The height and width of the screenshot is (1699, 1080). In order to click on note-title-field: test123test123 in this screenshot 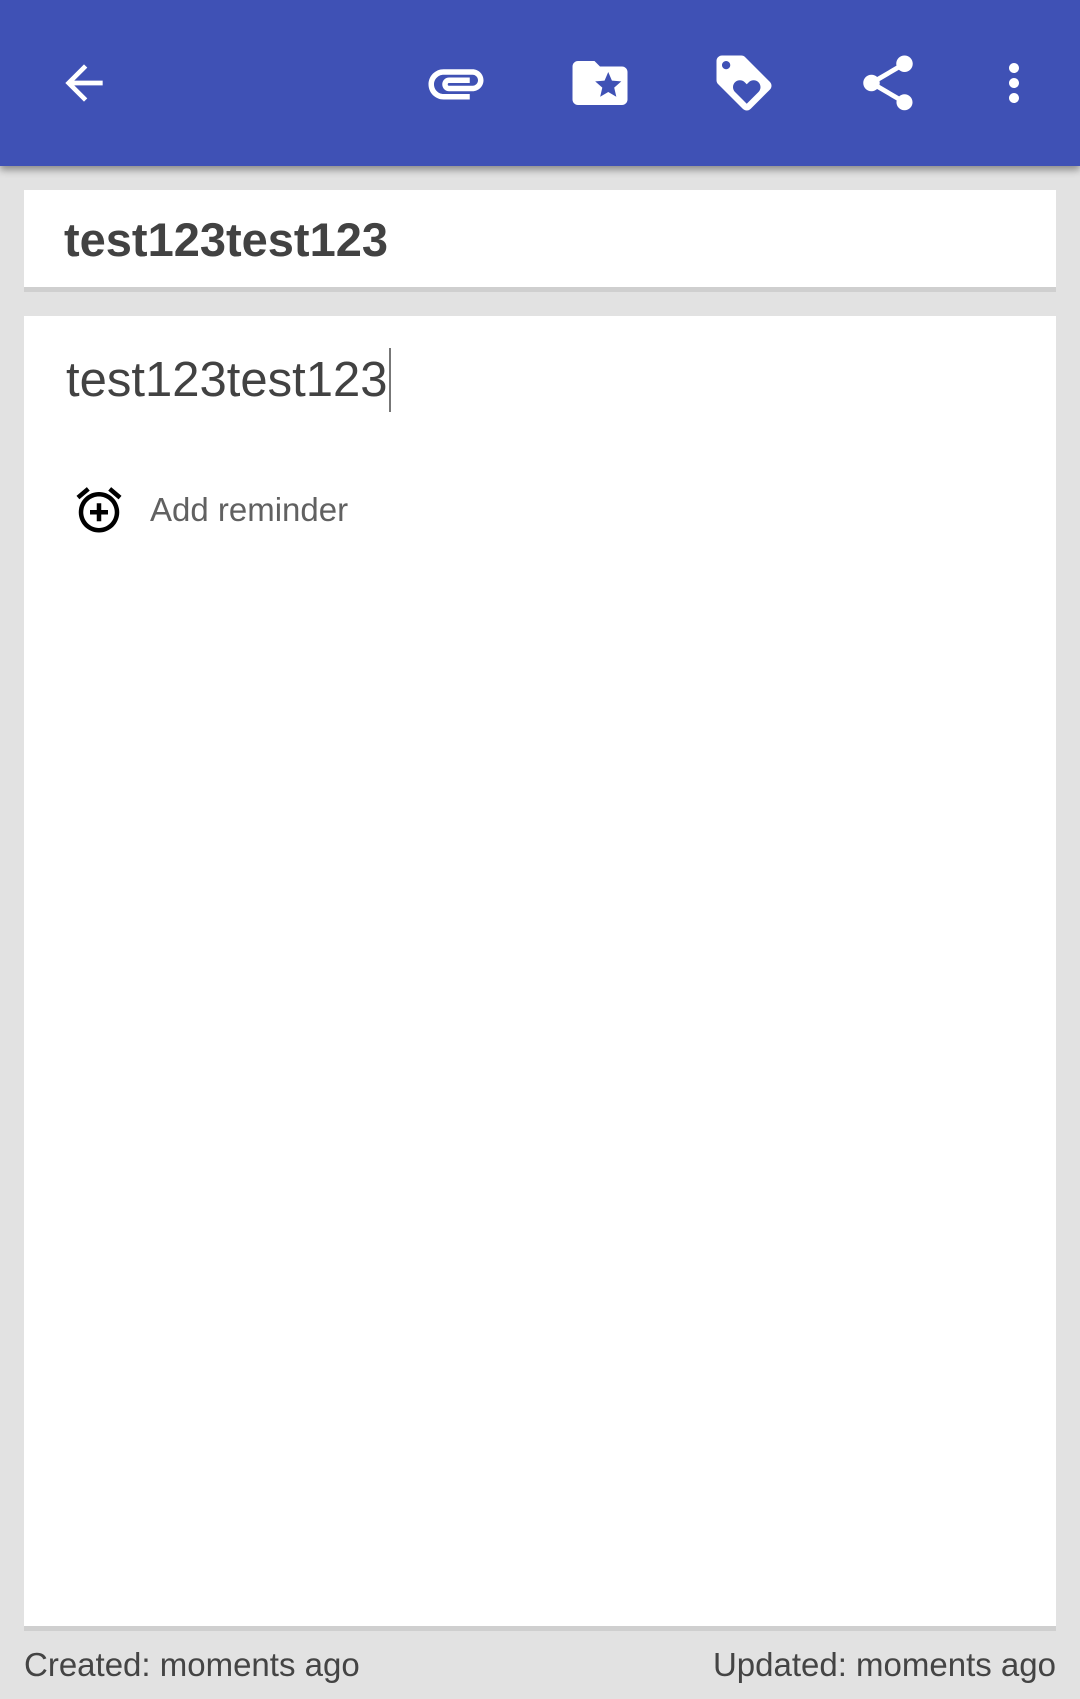, I will do `click(226, 239)`.